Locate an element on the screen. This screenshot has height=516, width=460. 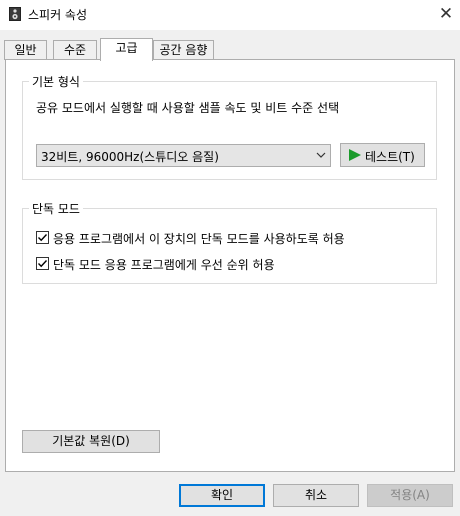
sample-rate-dropdown: 32비트, 96000Hz(스튜디오 음질) is located at coordinates (183, 155).